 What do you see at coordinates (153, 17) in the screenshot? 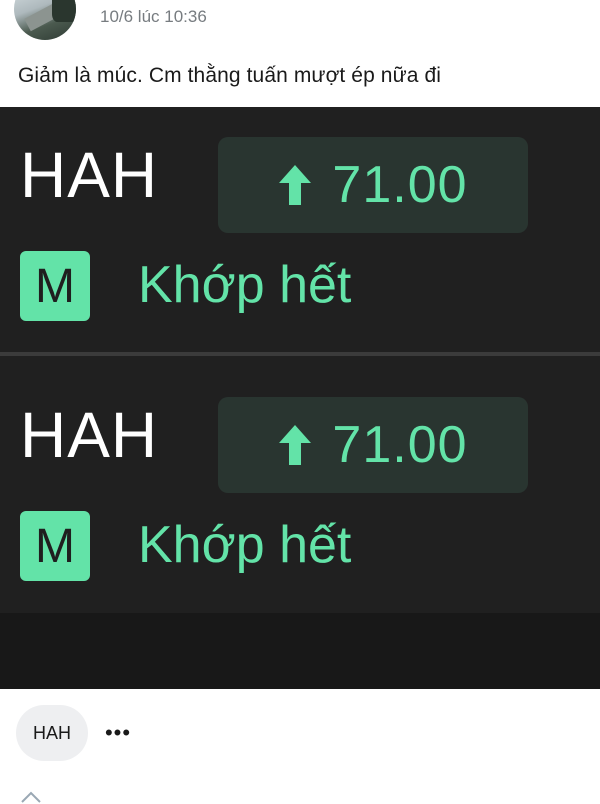
I see `post-timestamp: 10/6 lúc 10:36` at bounding box center [153, 17].